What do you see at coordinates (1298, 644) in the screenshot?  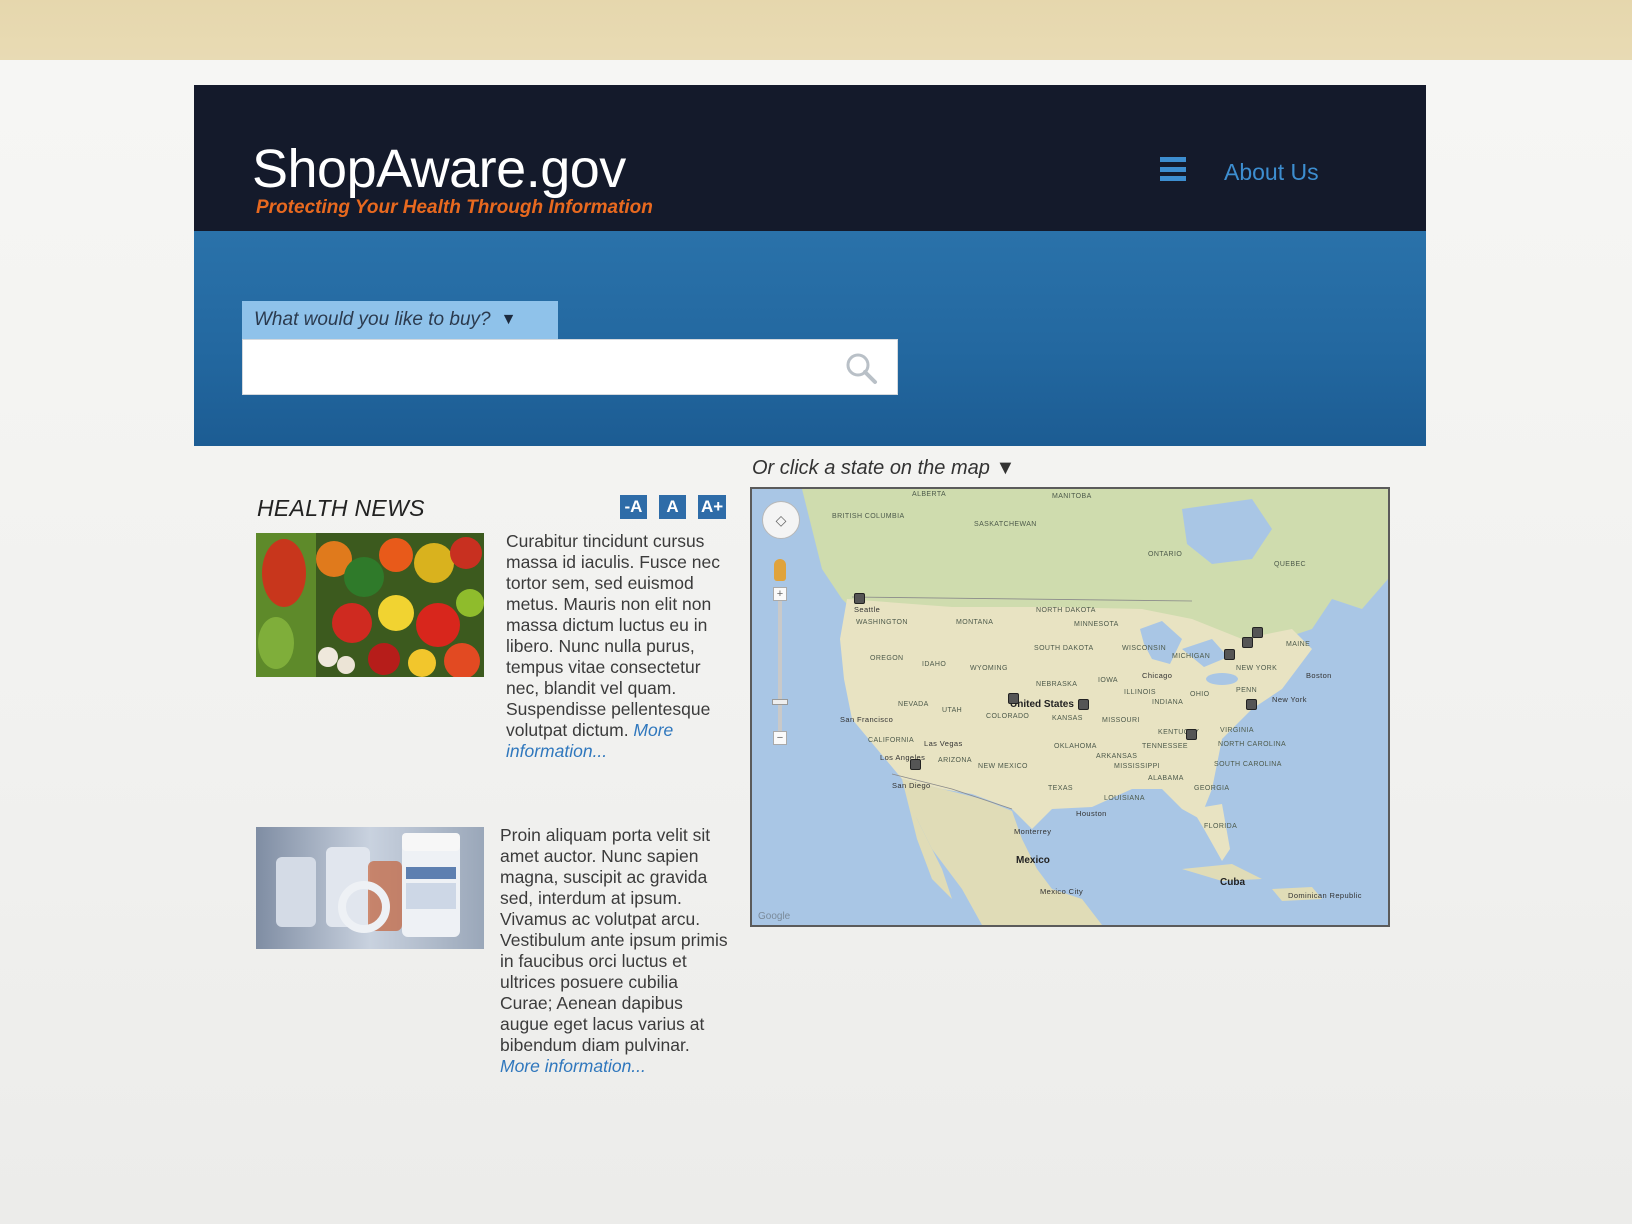 I see `map-region-label: Maine` at bounding box center [1298, 644].